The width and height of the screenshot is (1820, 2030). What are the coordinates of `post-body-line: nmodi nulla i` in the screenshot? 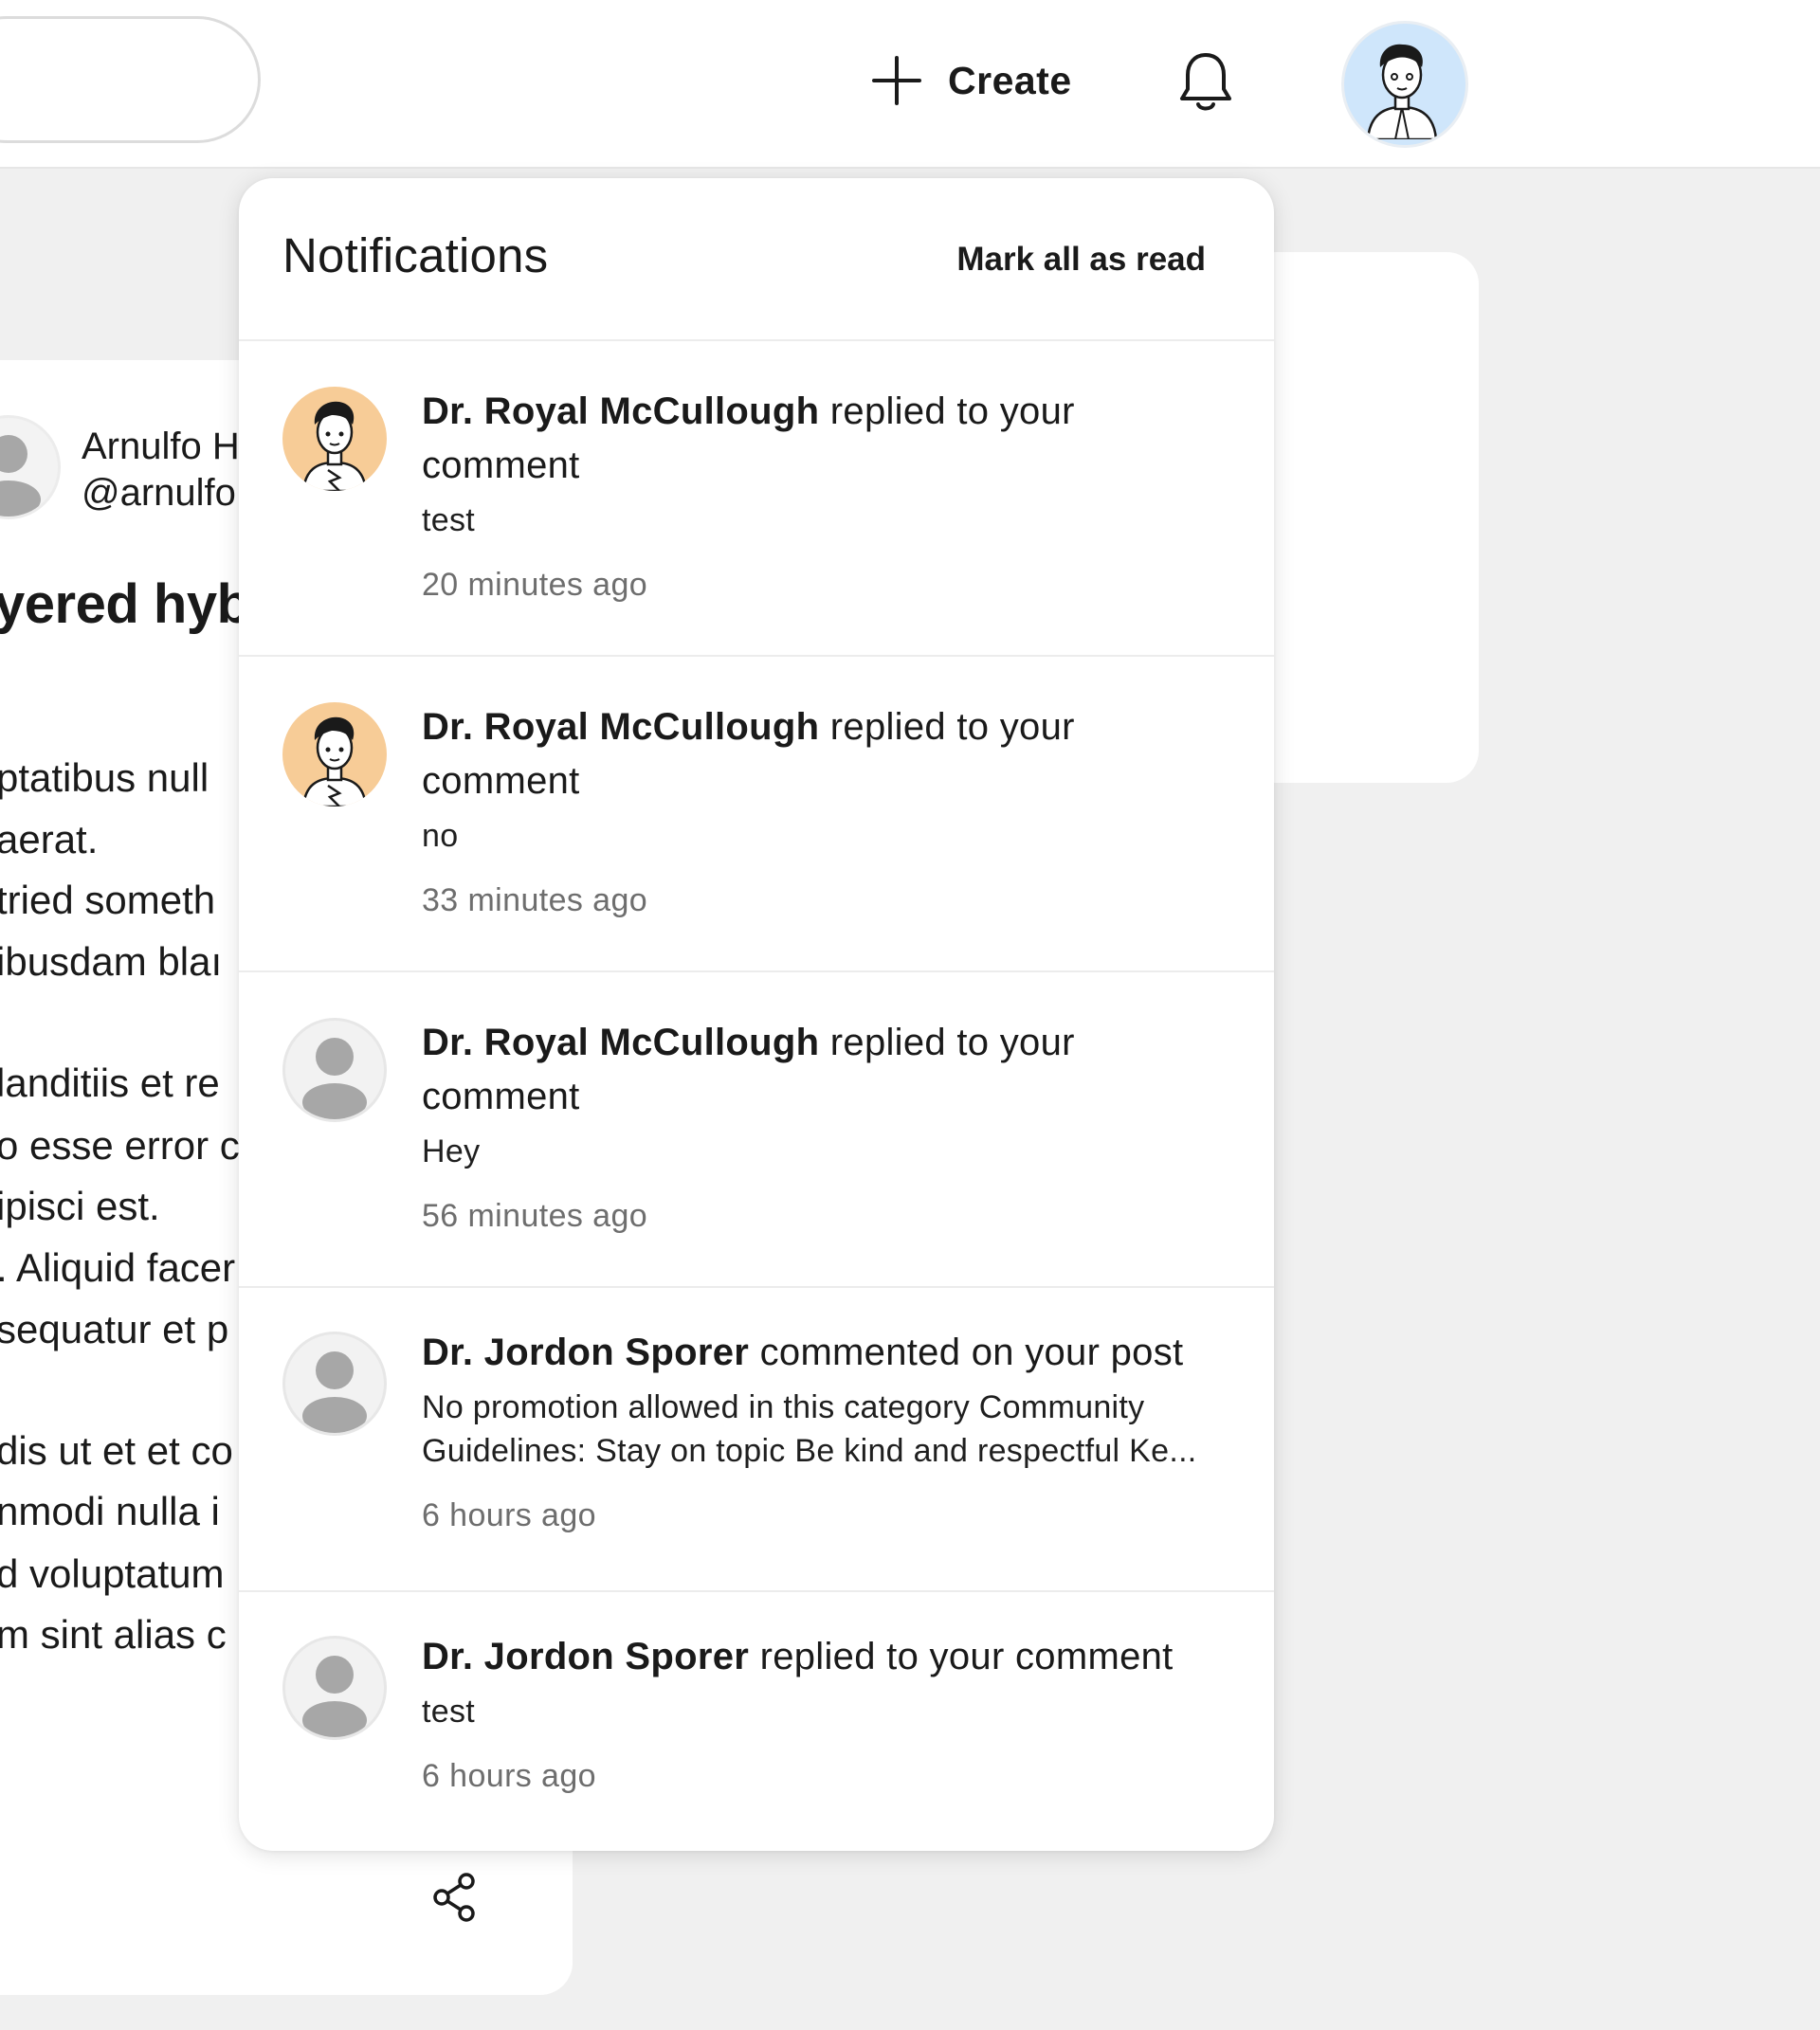 It's located at (110, 1511).